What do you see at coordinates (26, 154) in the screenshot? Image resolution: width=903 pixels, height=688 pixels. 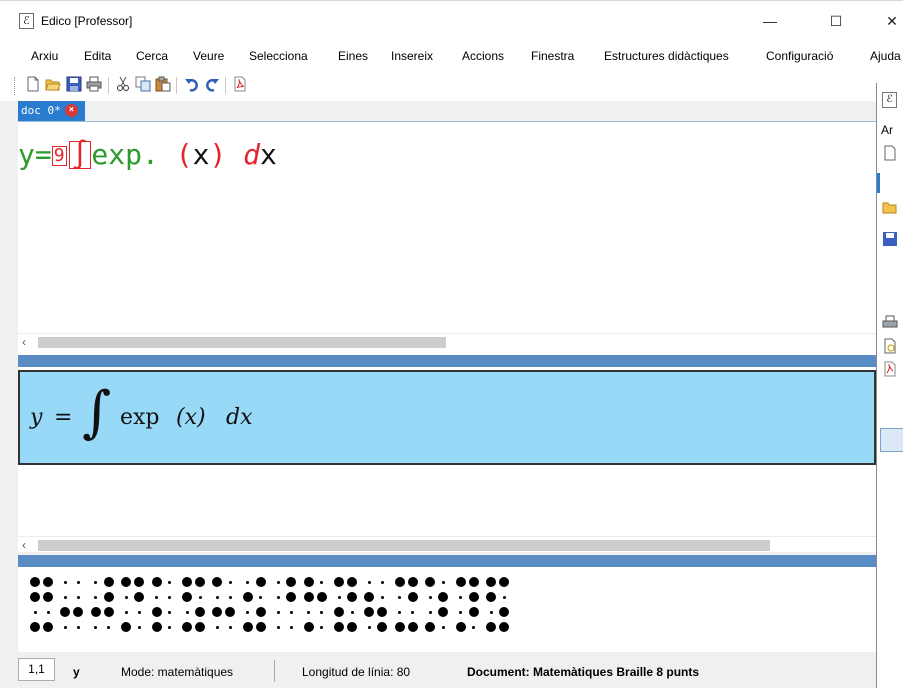 I see `editor-token: y` at bounding box center [26, 154].